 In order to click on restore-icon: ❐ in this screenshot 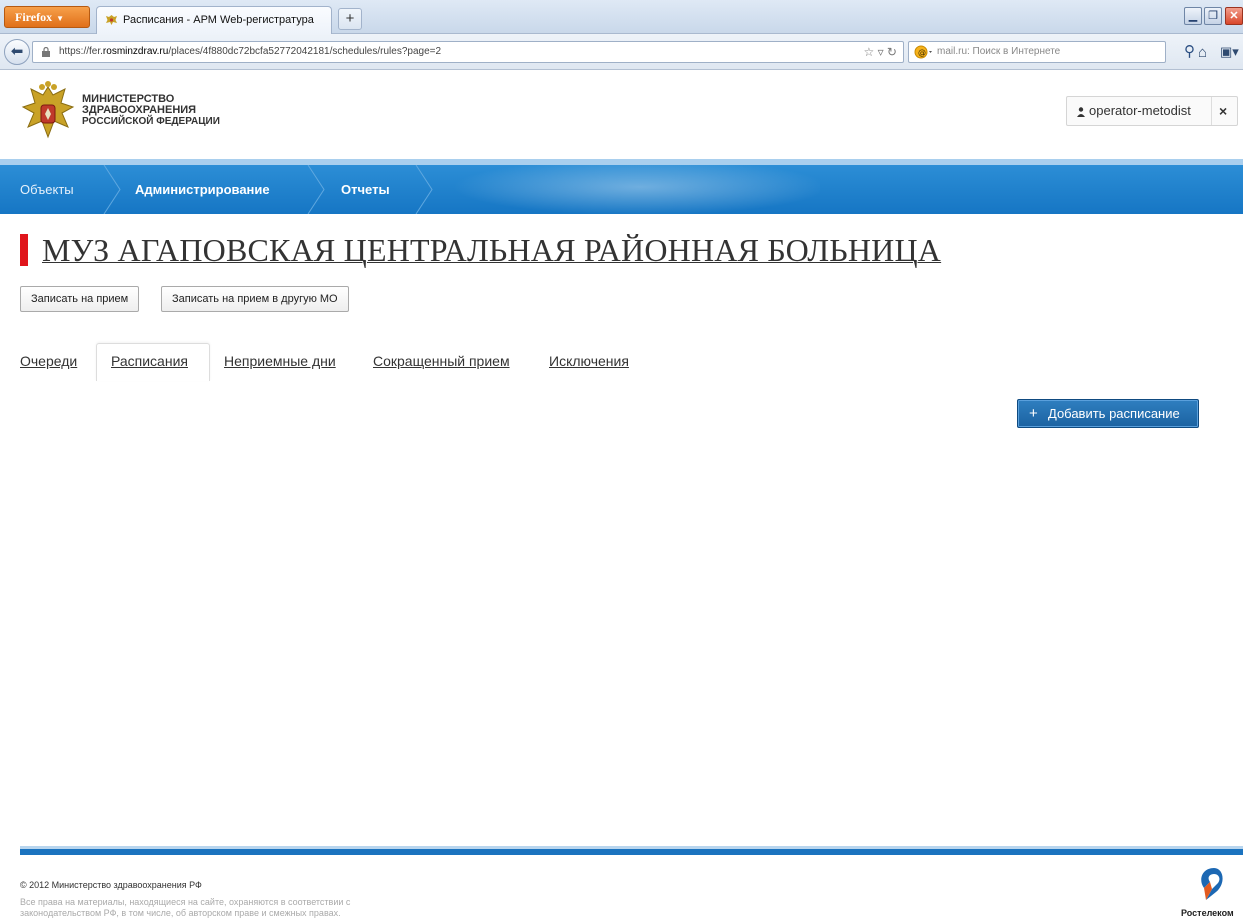, I will do `click(1213, 16)`.